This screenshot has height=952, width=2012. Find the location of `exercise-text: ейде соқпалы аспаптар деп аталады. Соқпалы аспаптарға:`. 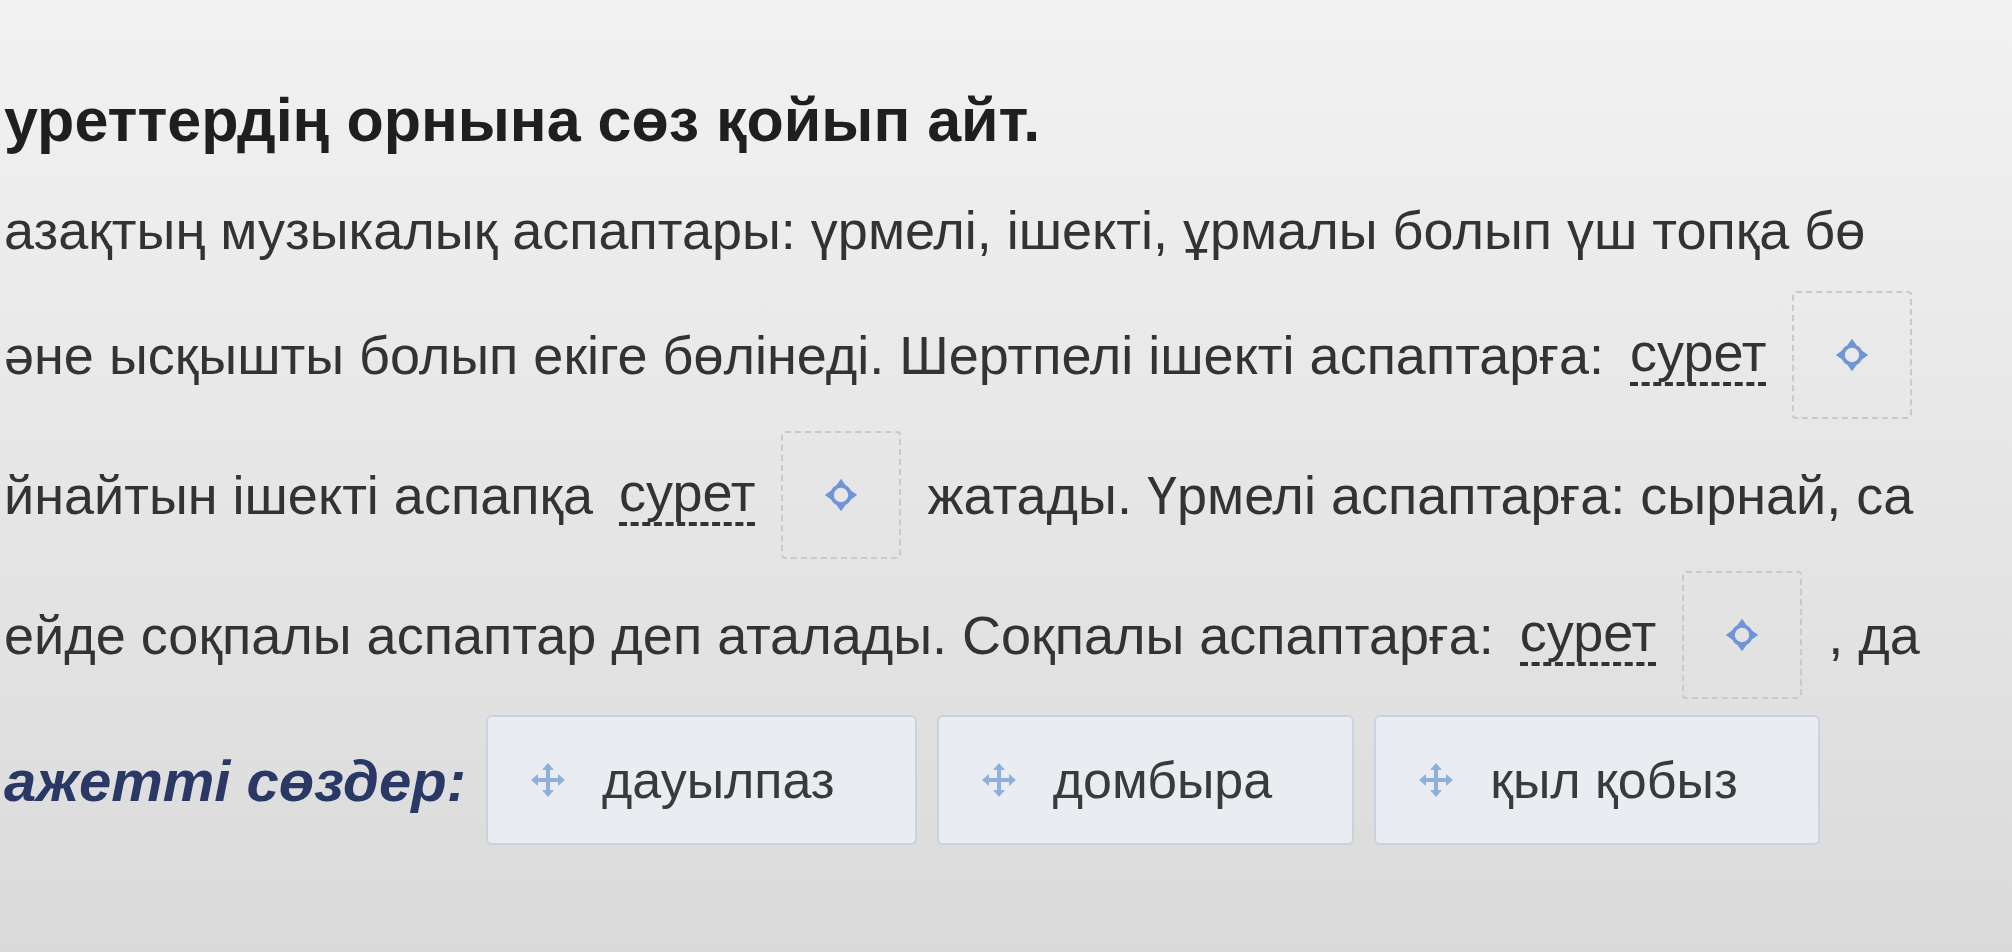

exercise-text: ейде соқпалы аспаптар деп аталады. Соқпалы аспаптарға: is located at coordinates (749, 635).